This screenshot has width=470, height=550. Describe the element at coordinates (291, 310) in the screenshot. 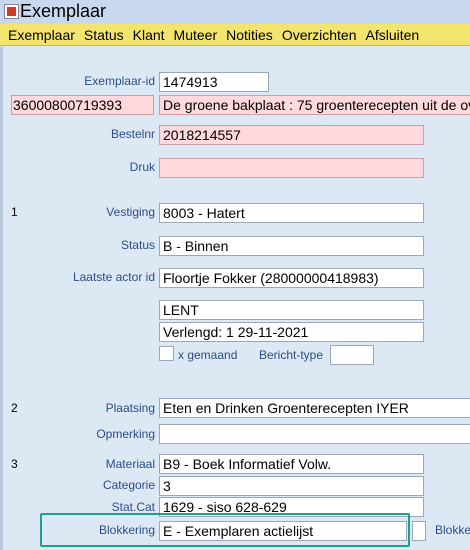

I see `lent-field: LENT` at that location.